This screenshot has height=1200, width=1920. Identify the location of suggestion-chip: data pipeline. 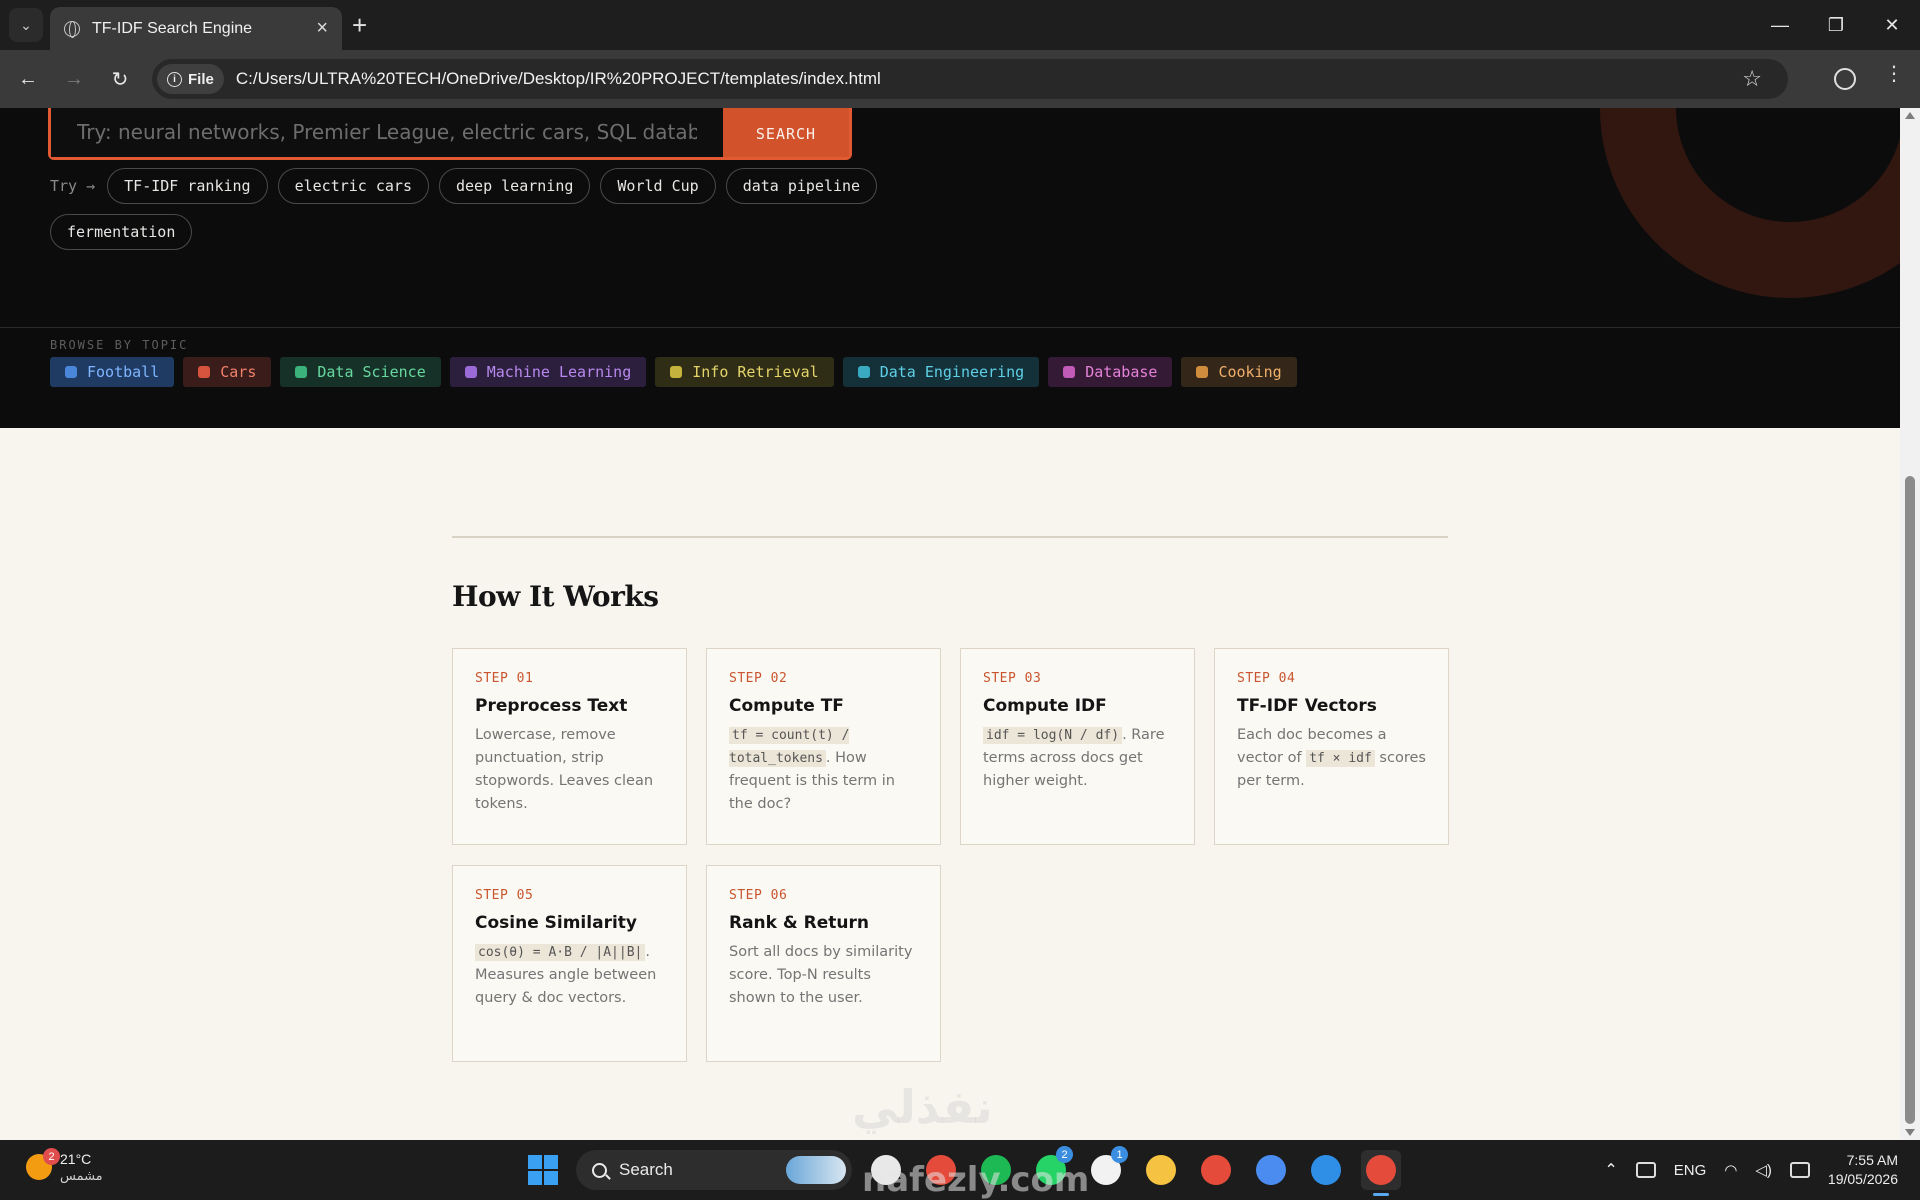
(801, 186).